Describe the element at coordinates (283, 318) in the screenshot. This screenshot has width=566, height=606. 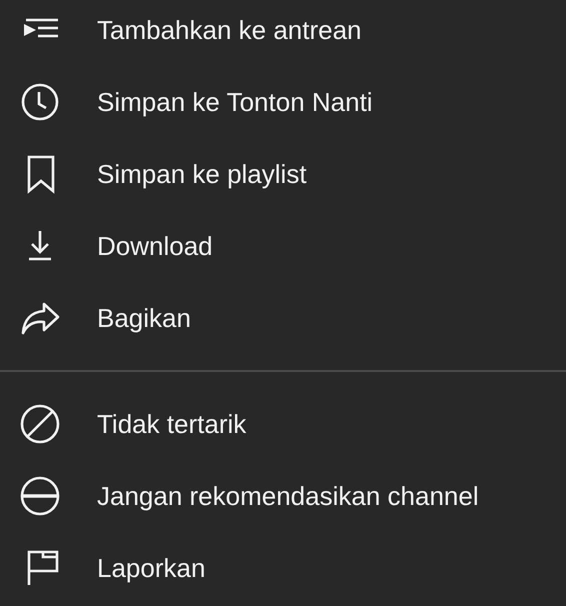
I see `menu-item: Bagikan` at that location.